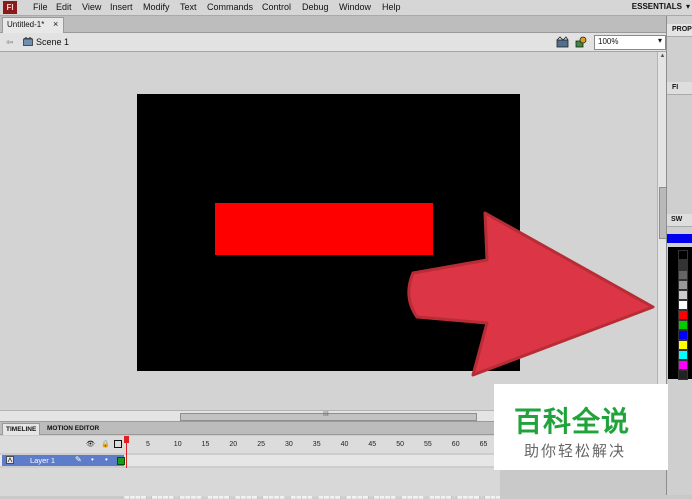 The width and height of the screenshot is (692, 499). I want to click on watermark: 百科全说 助你轻松解决, so click(581, 427).